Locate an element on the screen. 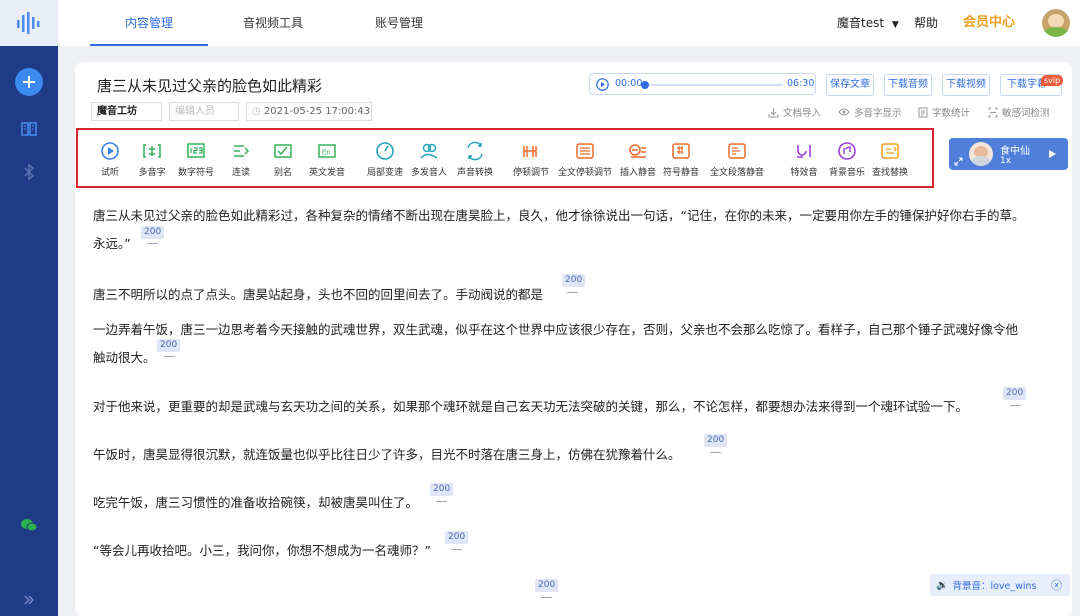  sensitive-word-button: 敏感词检测 is located at coordinates (1019, 112).